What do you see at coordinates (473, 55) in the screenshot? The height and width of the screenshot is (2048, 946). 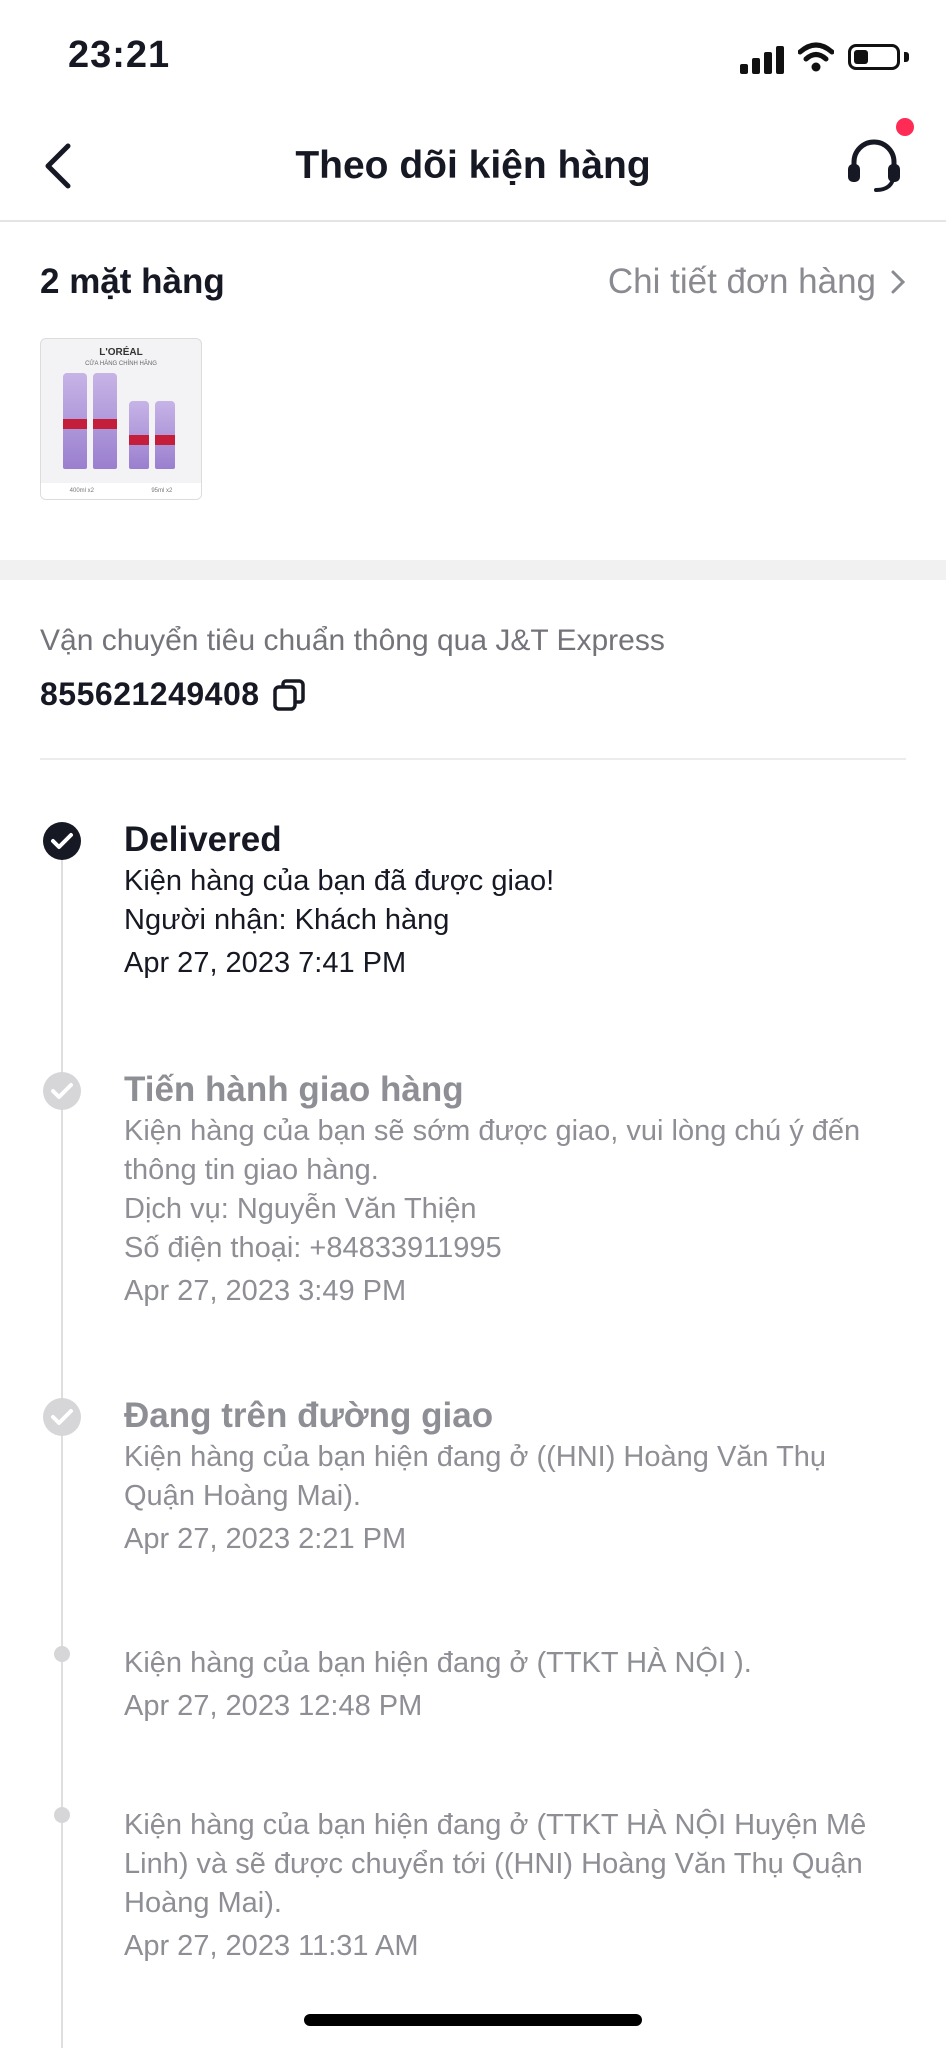 I see `status-bar: 23:21` at bounding box center [473, 55].